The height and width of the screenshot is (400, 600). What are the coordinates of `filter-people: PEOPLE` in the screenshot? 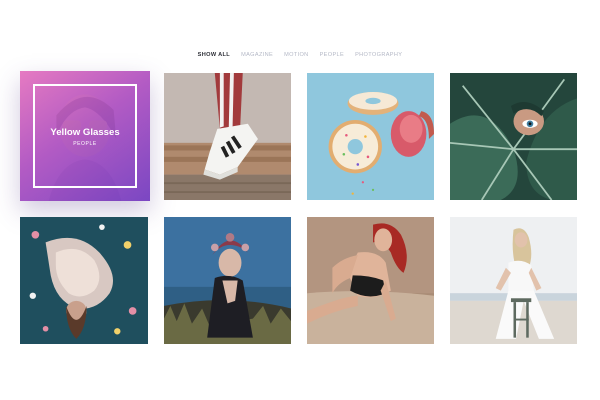 It's located at (332, 55).